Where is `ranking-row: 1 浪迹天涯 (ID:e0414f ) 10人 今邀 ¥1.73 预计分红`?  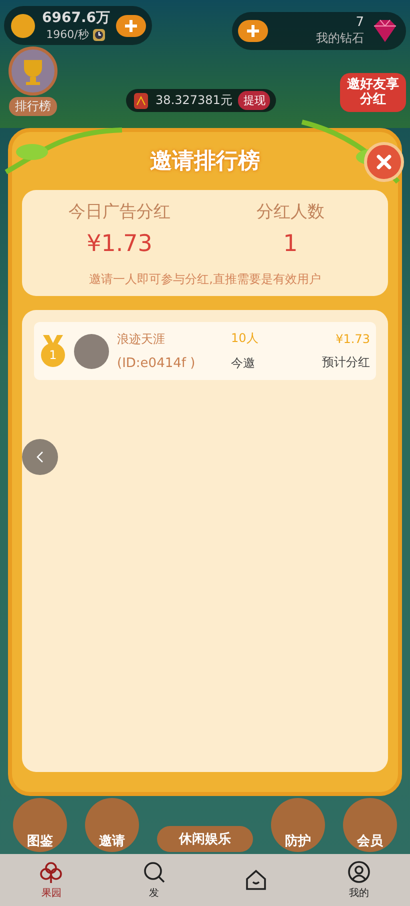
ranking-row: 1 浪迹天涯 (ID:e0414f ) 10人 今邀 ¥1.73 预计分红 is located at coordinates (205, 351).